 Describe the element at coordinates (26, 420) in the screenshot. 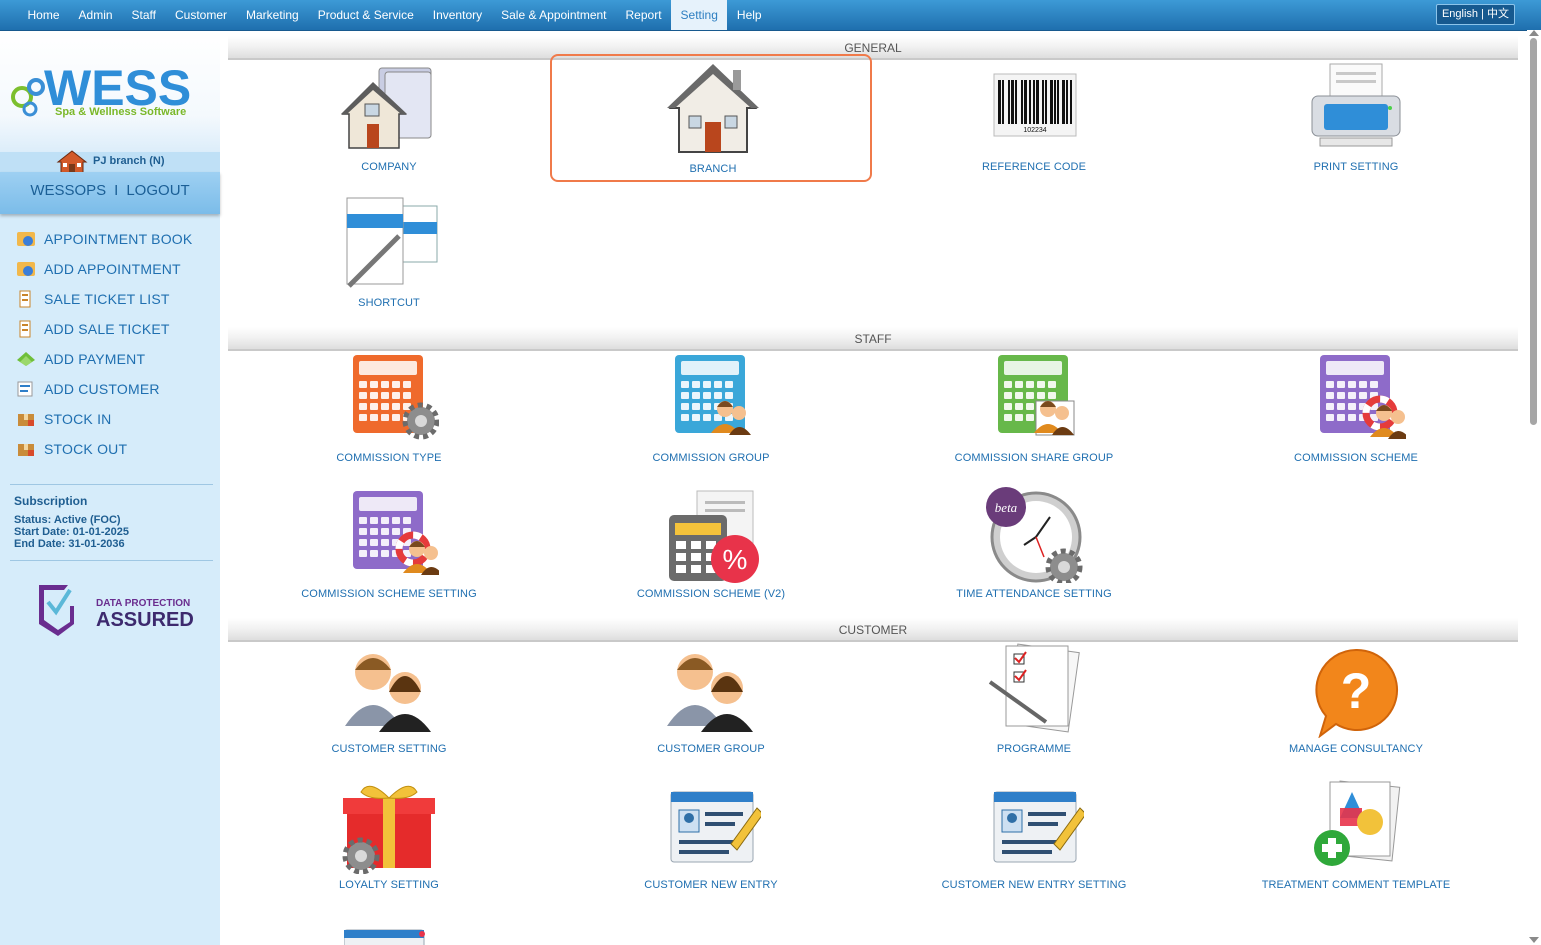

I see `stock-in-icon` at that location.